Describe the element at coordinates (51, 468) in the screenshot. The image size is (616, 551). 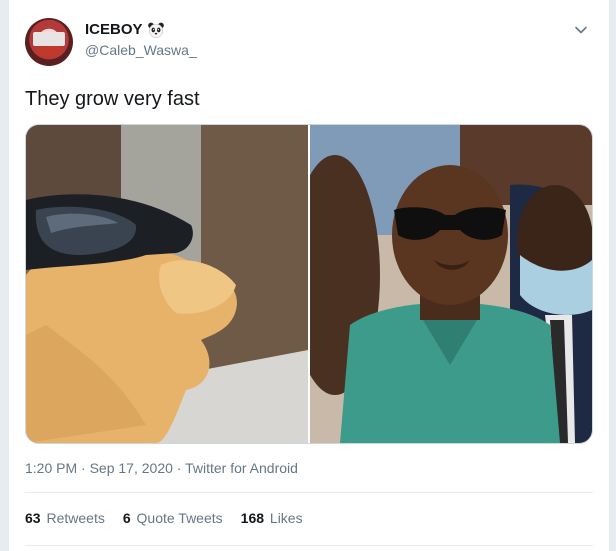
I see `tweet-time: 1:20 PM` at that location.